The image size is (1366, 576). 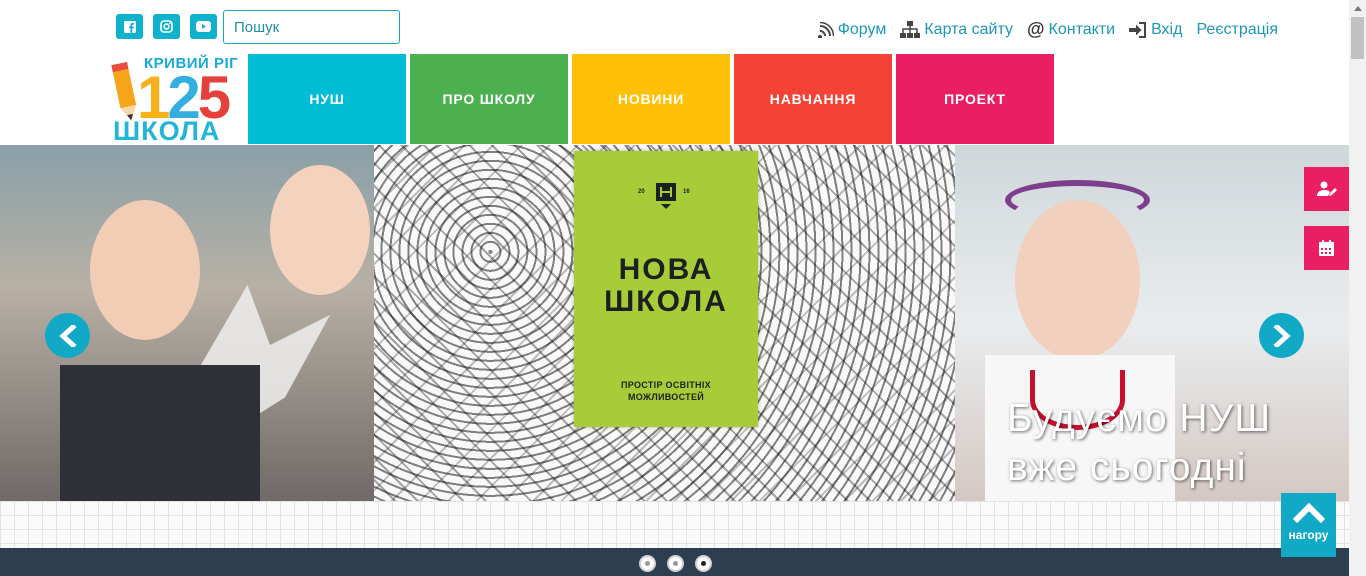 I want to click on slider-dot-active, so click(x=703, y=563).